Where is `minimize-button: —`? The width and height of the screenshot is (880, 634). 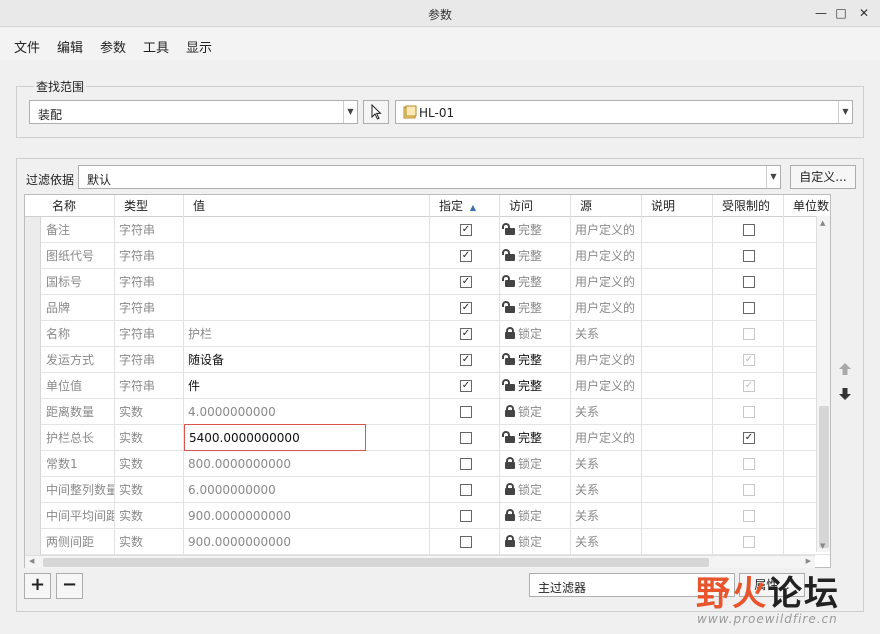
minimize-button: — is located at coordinates (821, 13).